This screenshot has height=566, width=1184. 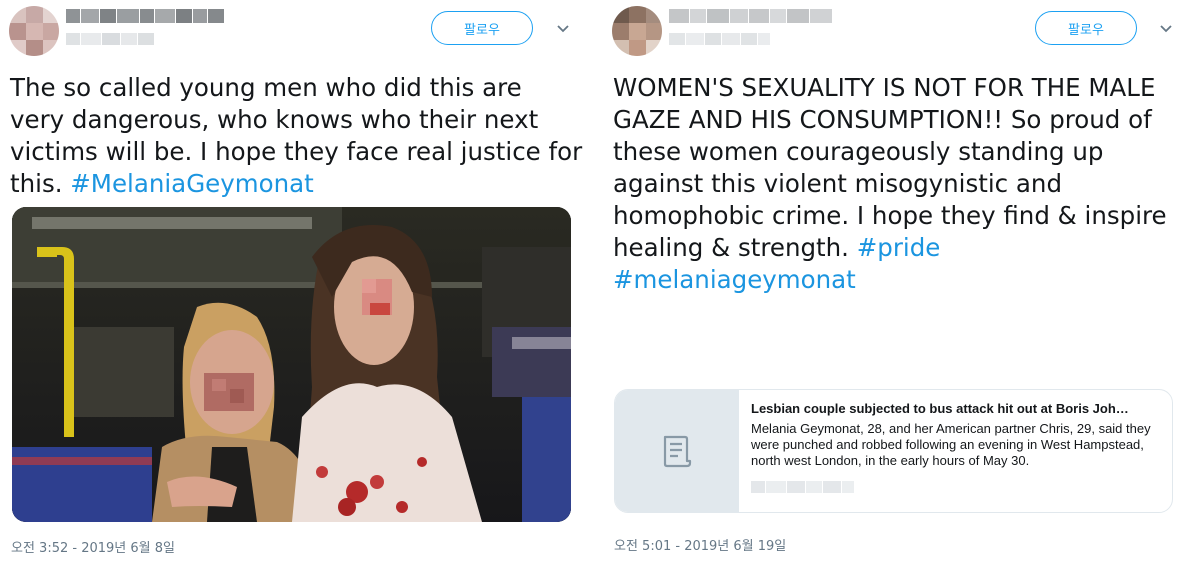 I want to click on tweet-text-line: this. #MelaniaGeymonat, so click(x=296, y=184).